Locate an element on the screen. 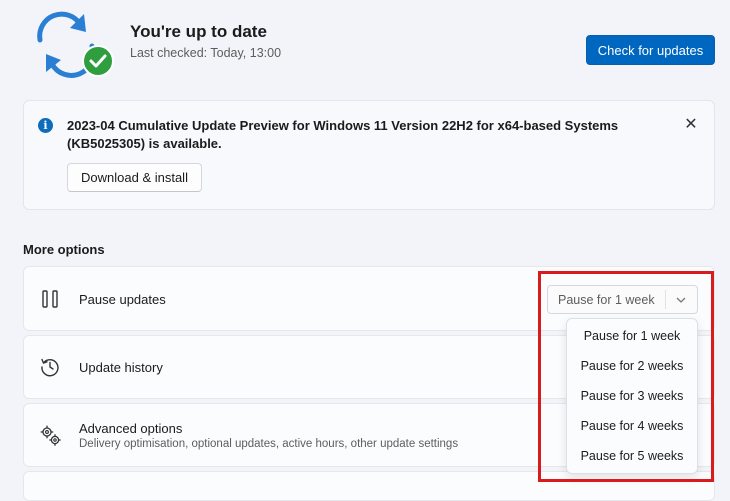 This screenshot has height=501, width=730. close-icon: ✕ is located at coordinates (691, 124).